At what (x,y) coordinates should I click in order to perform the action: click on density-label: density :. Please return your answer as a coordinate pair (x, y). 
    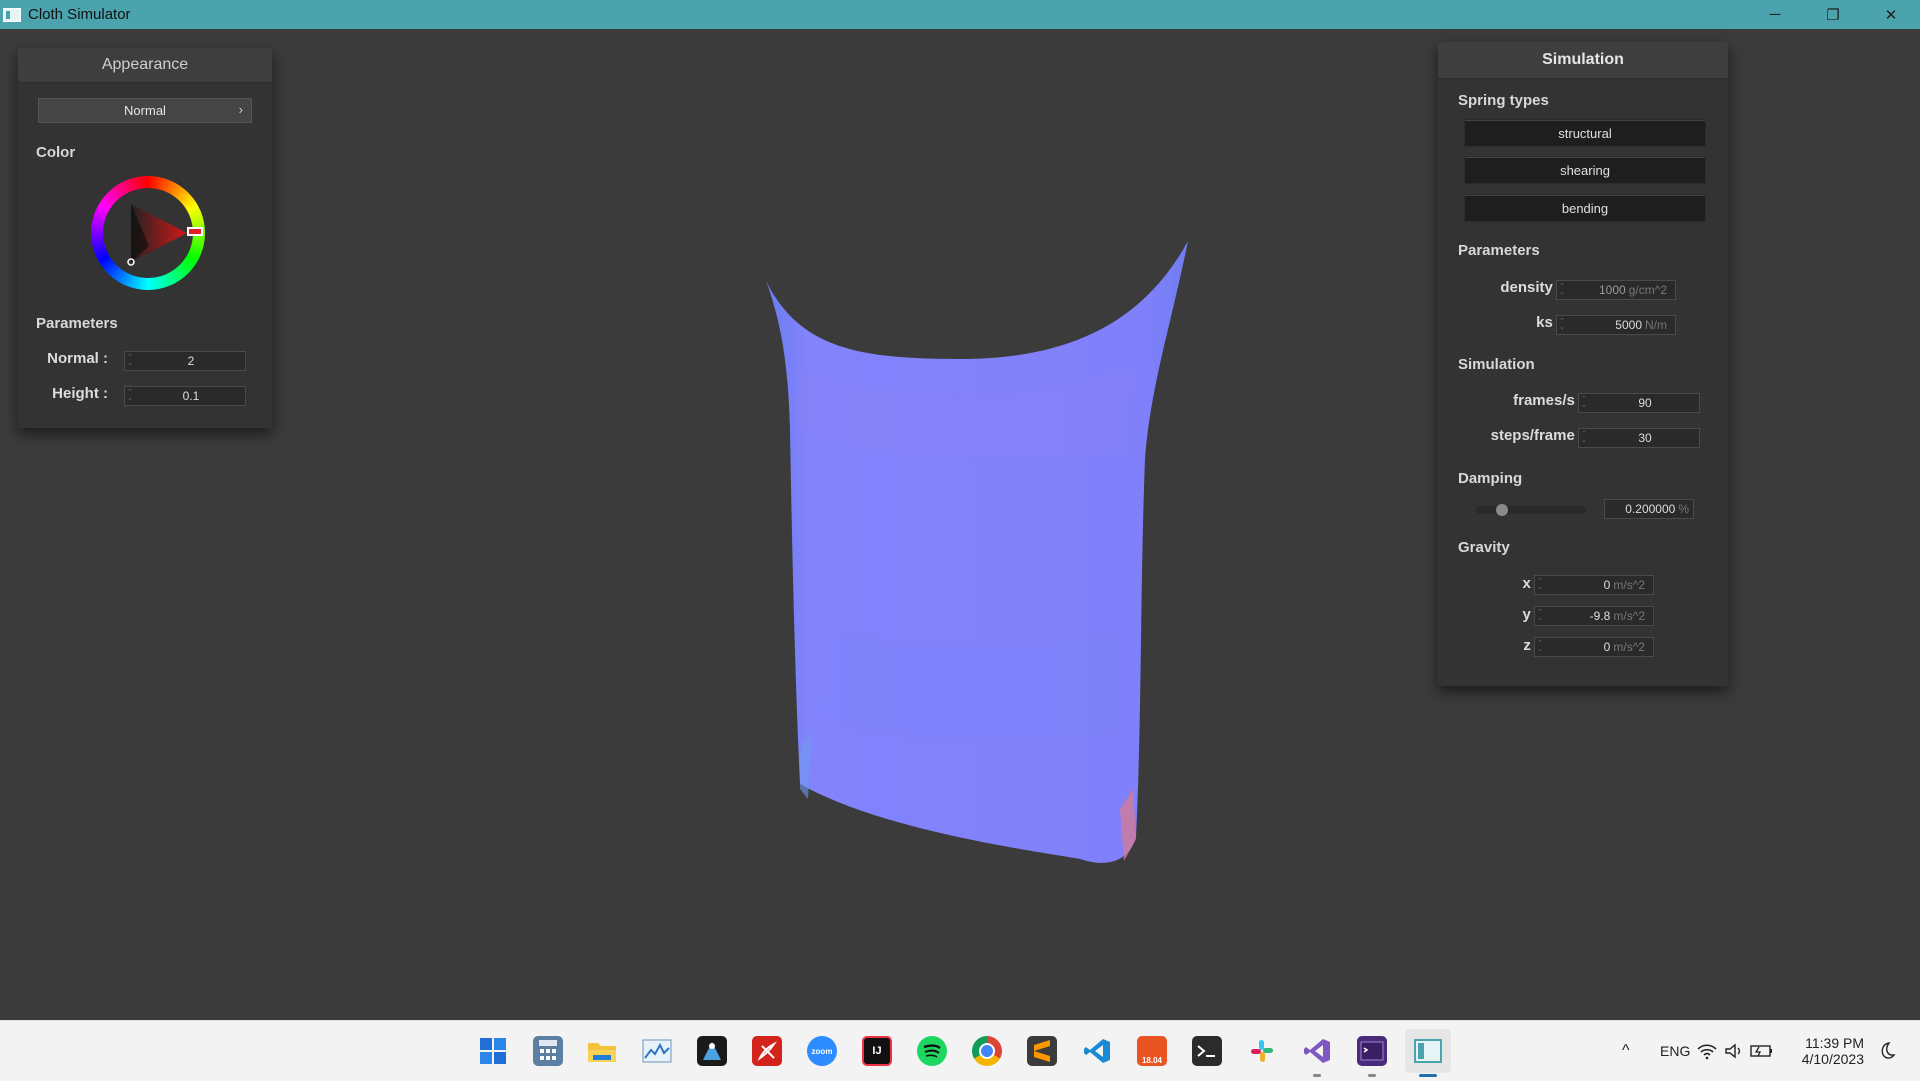
    Looking at the image, I should click on (1531, 287).